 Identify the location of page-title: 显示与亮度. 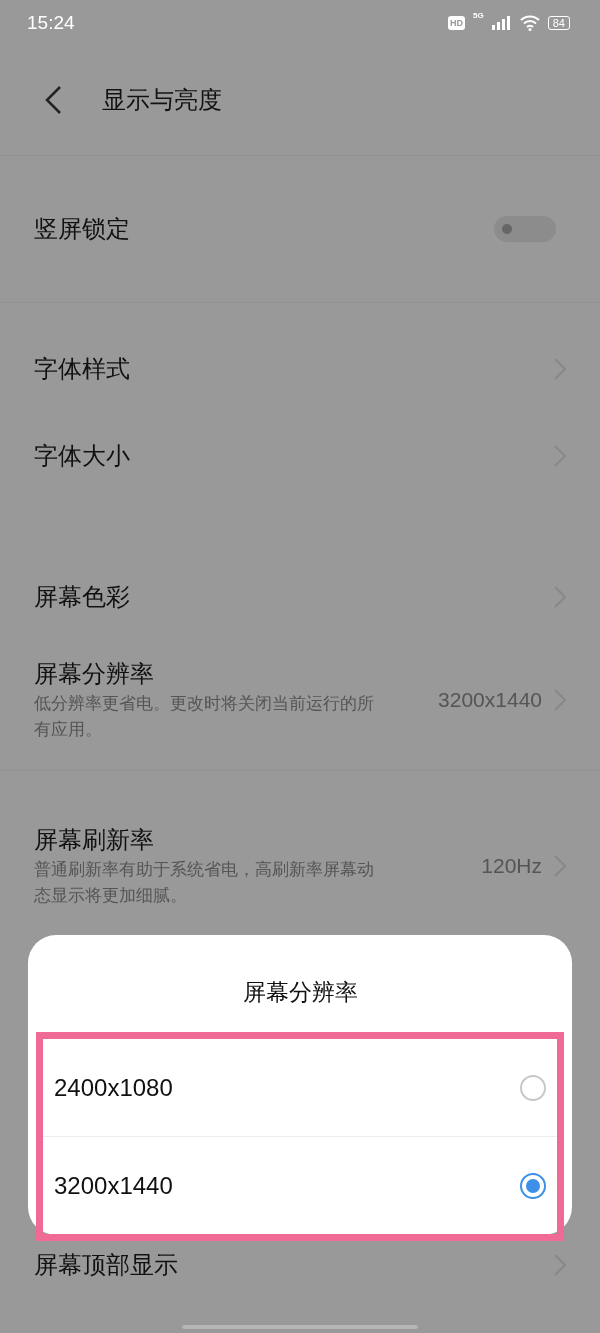
(162, 100).